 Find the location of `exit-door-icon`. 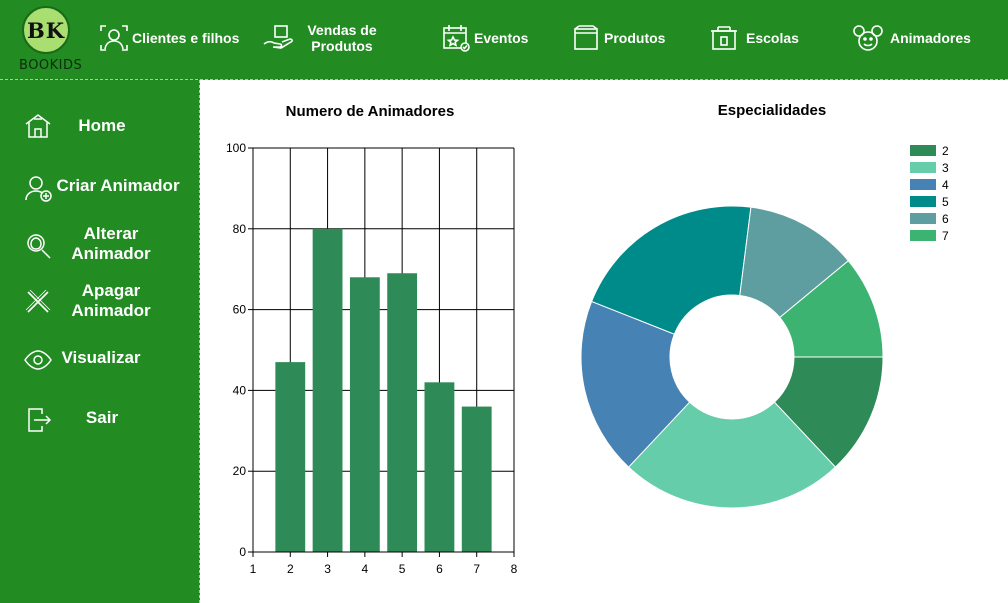

exit-door-icon is located at coordinates (38, 420).